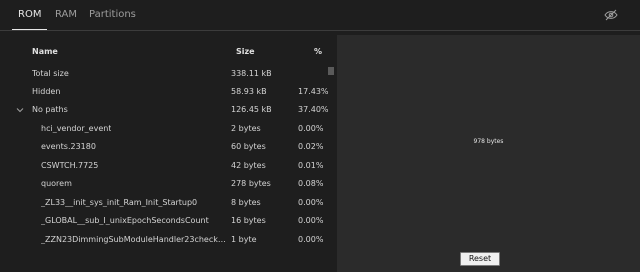 Image resolution: width=640 pixels, height=272 pixels. What do you see at coordinates (246, 128) in the screenshot?
I see `row-size: 2 bytes` at bounding box center [246, 128].